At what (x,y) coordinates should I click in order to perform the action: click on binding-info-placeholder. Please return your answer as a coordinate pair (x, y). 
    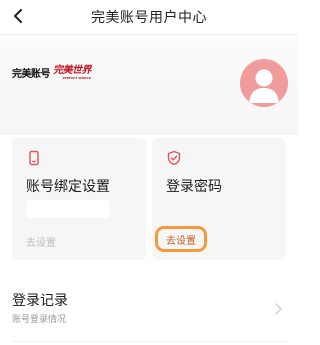
    Looking at the image, I should click on (68, 209).